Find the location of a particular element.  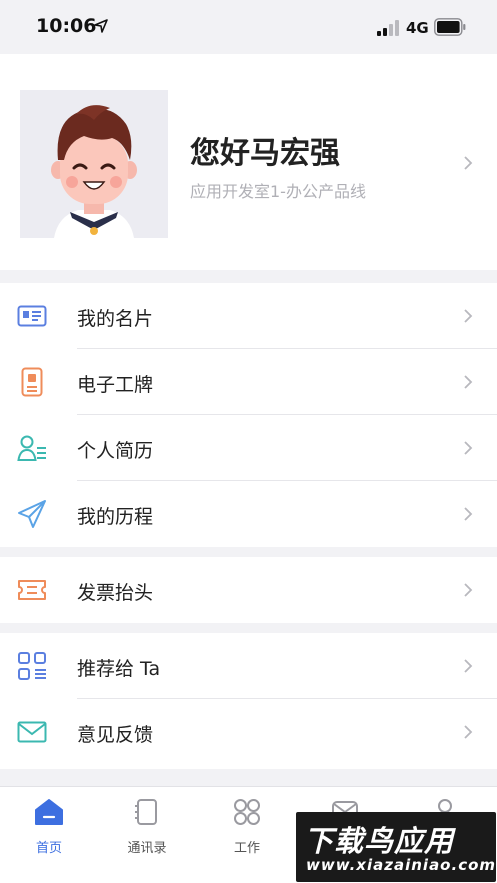

menu-item-label: 个人简历 is located at coordinates (115, 451).